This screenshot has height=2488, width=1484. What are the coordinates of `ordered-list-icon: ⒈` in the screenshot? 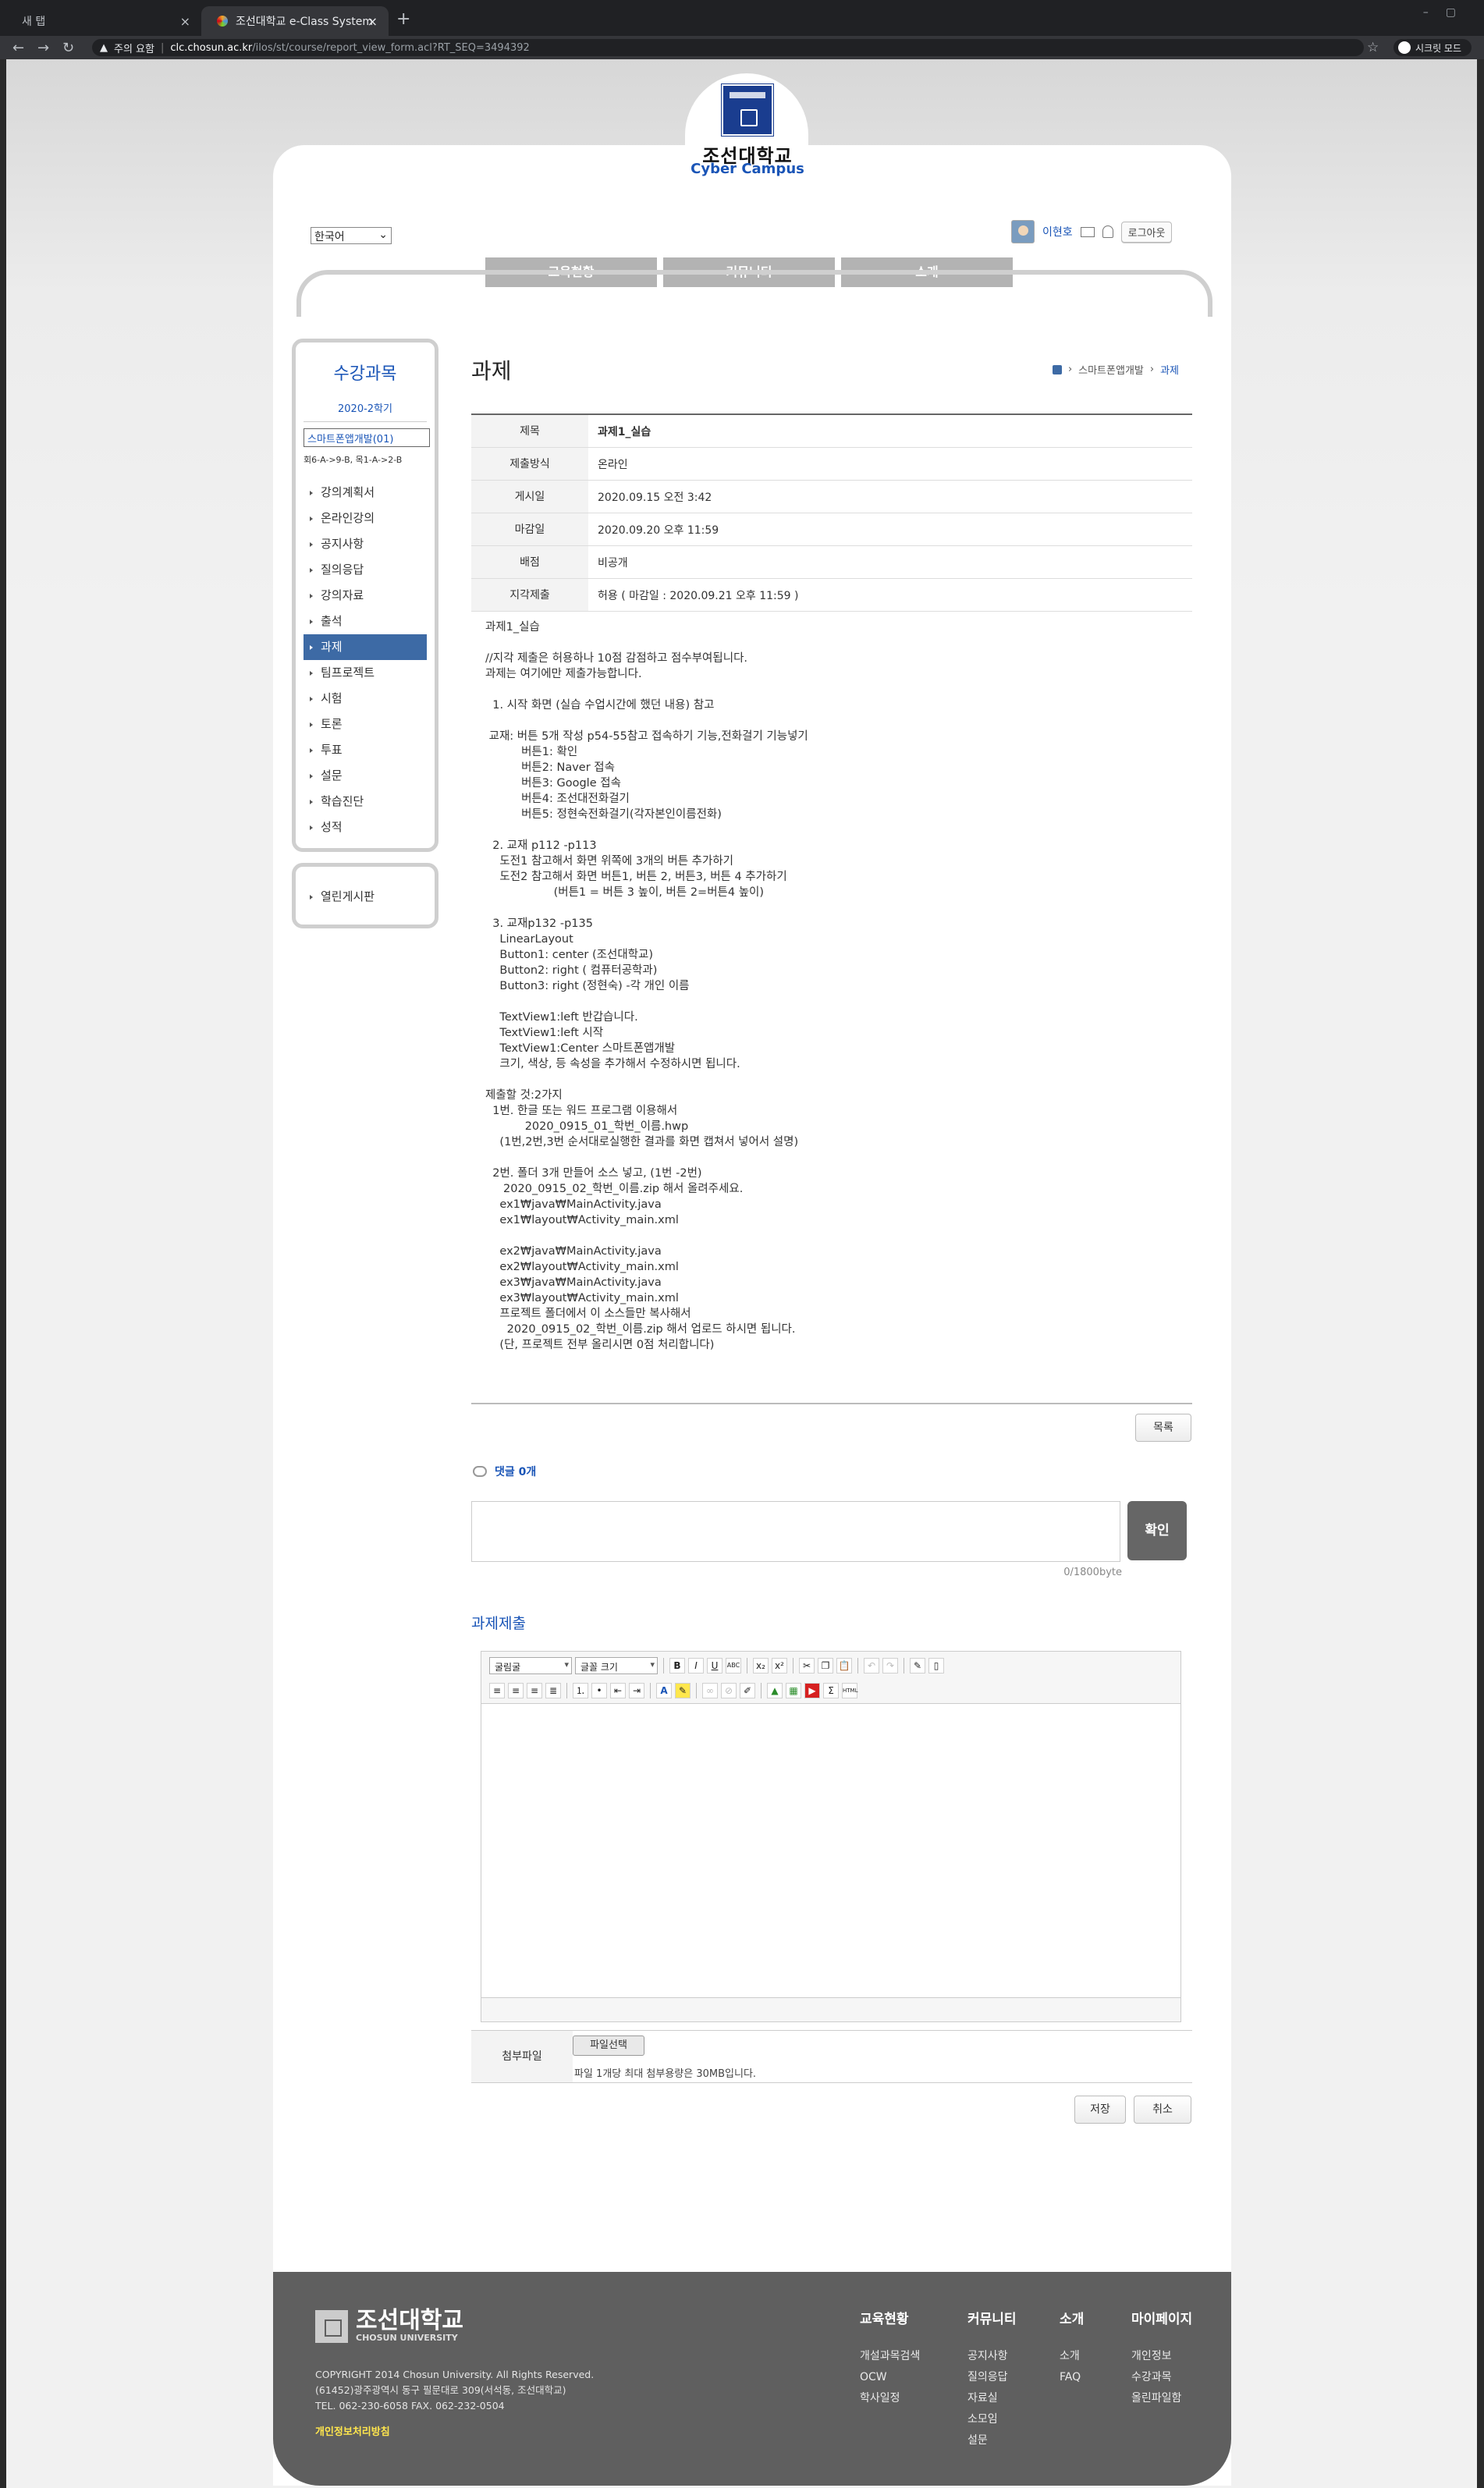 It's located at (581, 1691).